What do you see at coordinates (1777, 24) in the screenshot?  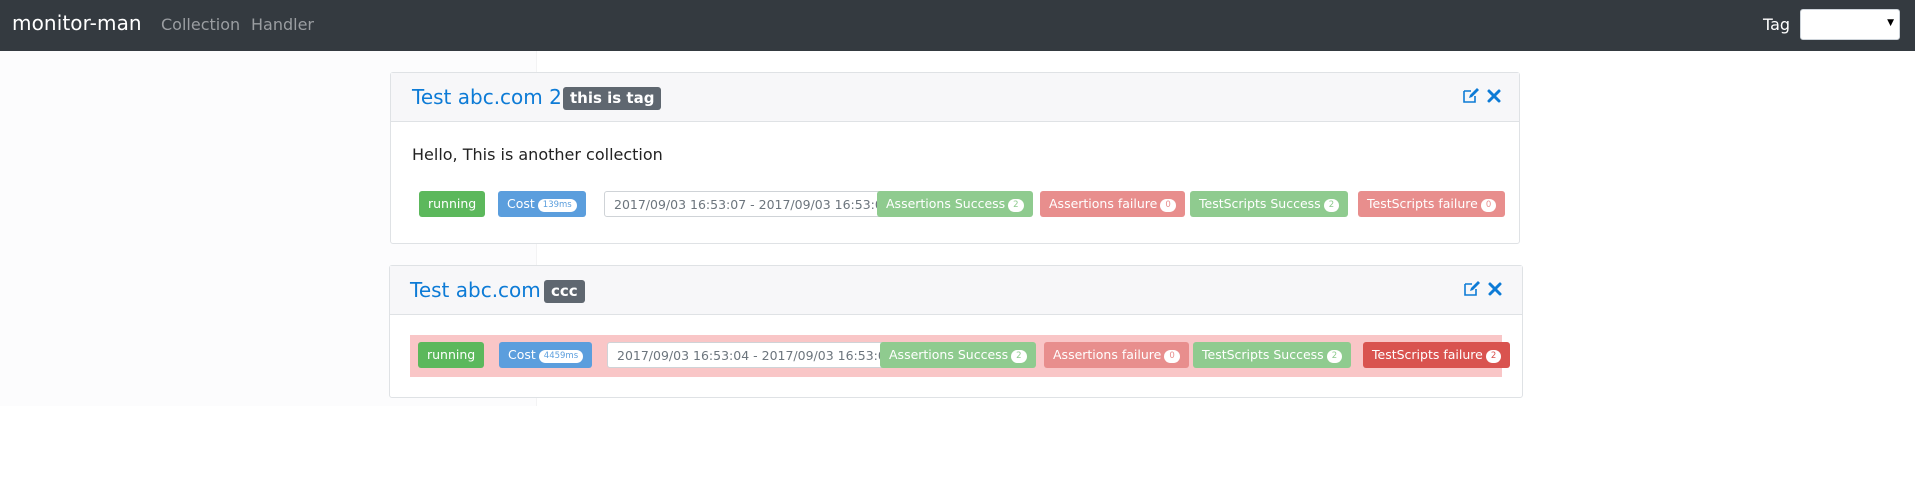 I see `tag-filter-label: Tag` at bounding box center [1777, 24].